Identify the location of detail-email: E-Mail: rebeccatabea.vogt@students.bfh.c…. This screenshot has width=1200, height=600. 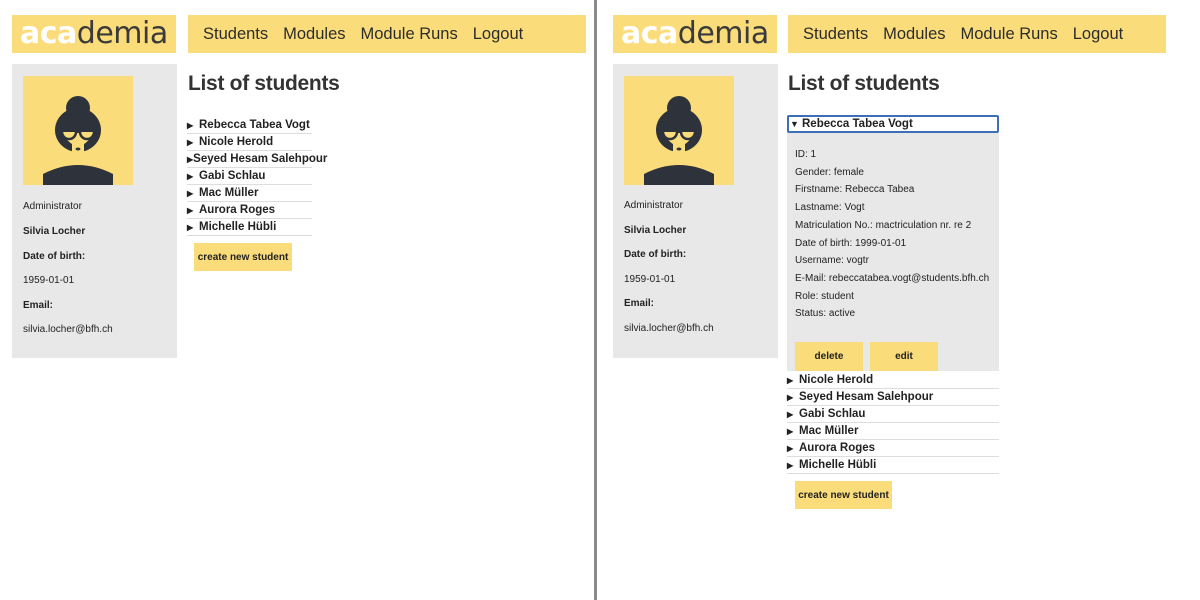
(892, 278).